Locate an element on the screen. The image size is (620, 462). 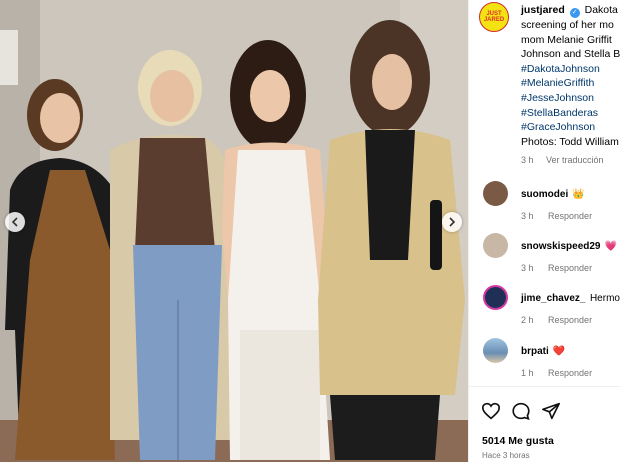
comment-item: jime_chavez_ Hermo 2 h Responder is located at coordinates (544, 305).